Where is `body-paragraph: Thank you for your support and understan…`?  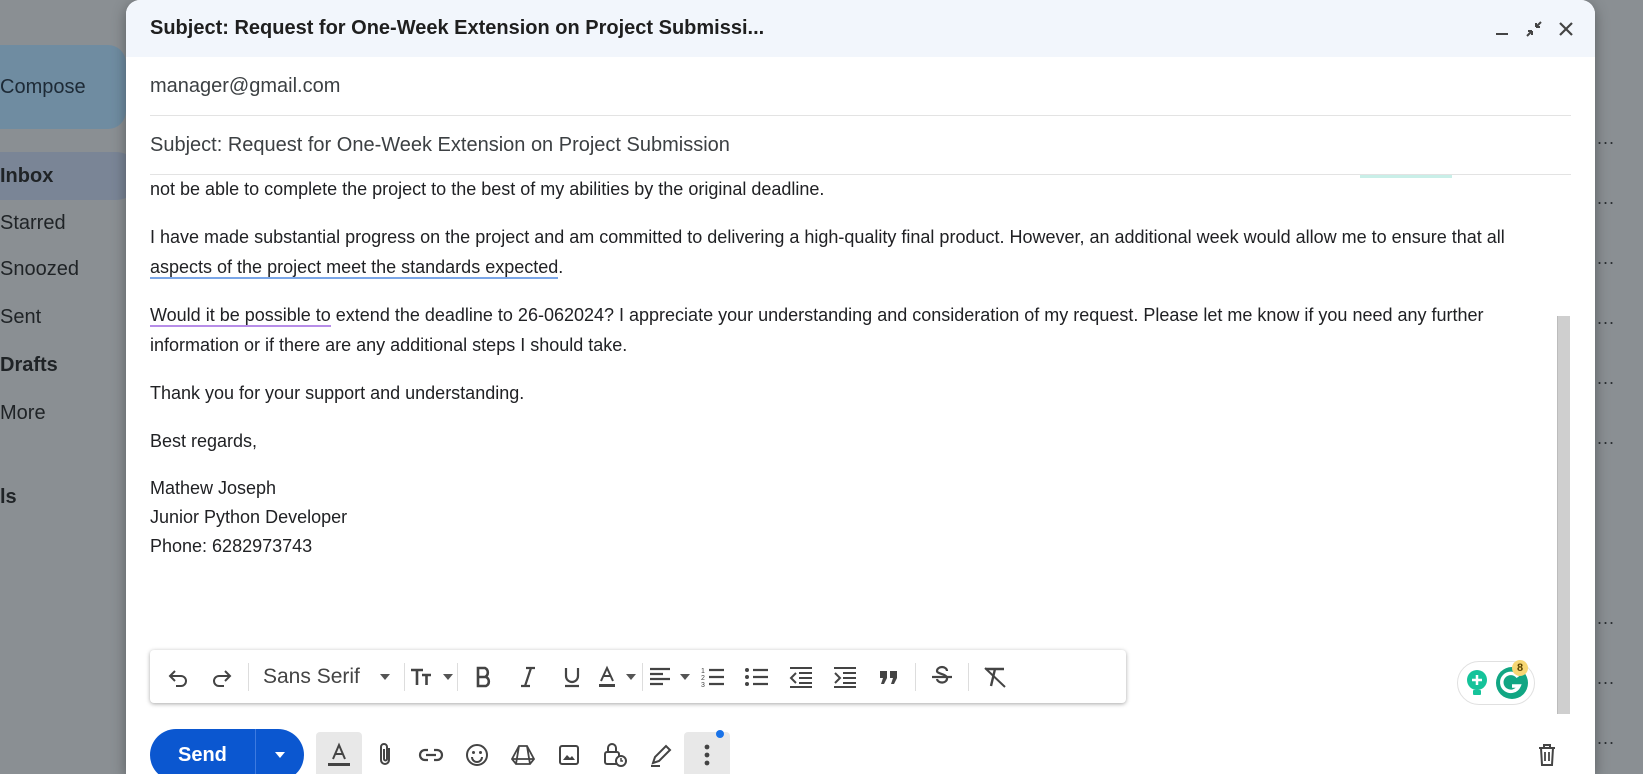 body-paragraph: Thank you for your support and understan… is located at coordinates (337, 393).